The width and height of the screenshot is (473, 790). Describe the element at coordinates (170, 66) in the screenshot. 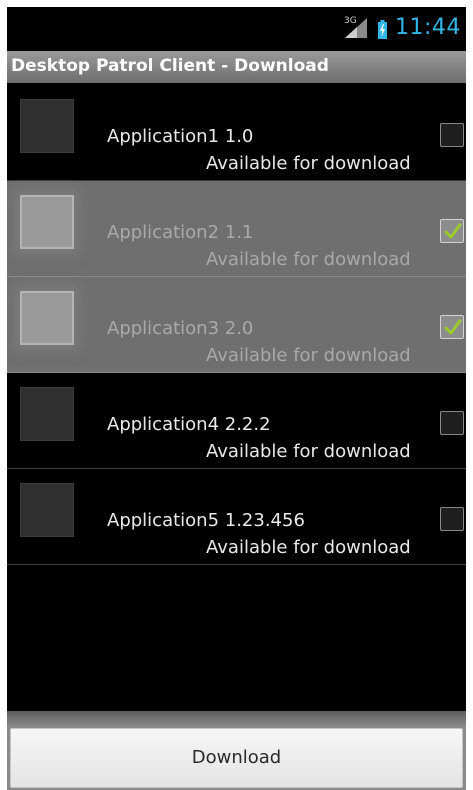

I see `page-title: Desktop Patrol Client - Download` at that location.